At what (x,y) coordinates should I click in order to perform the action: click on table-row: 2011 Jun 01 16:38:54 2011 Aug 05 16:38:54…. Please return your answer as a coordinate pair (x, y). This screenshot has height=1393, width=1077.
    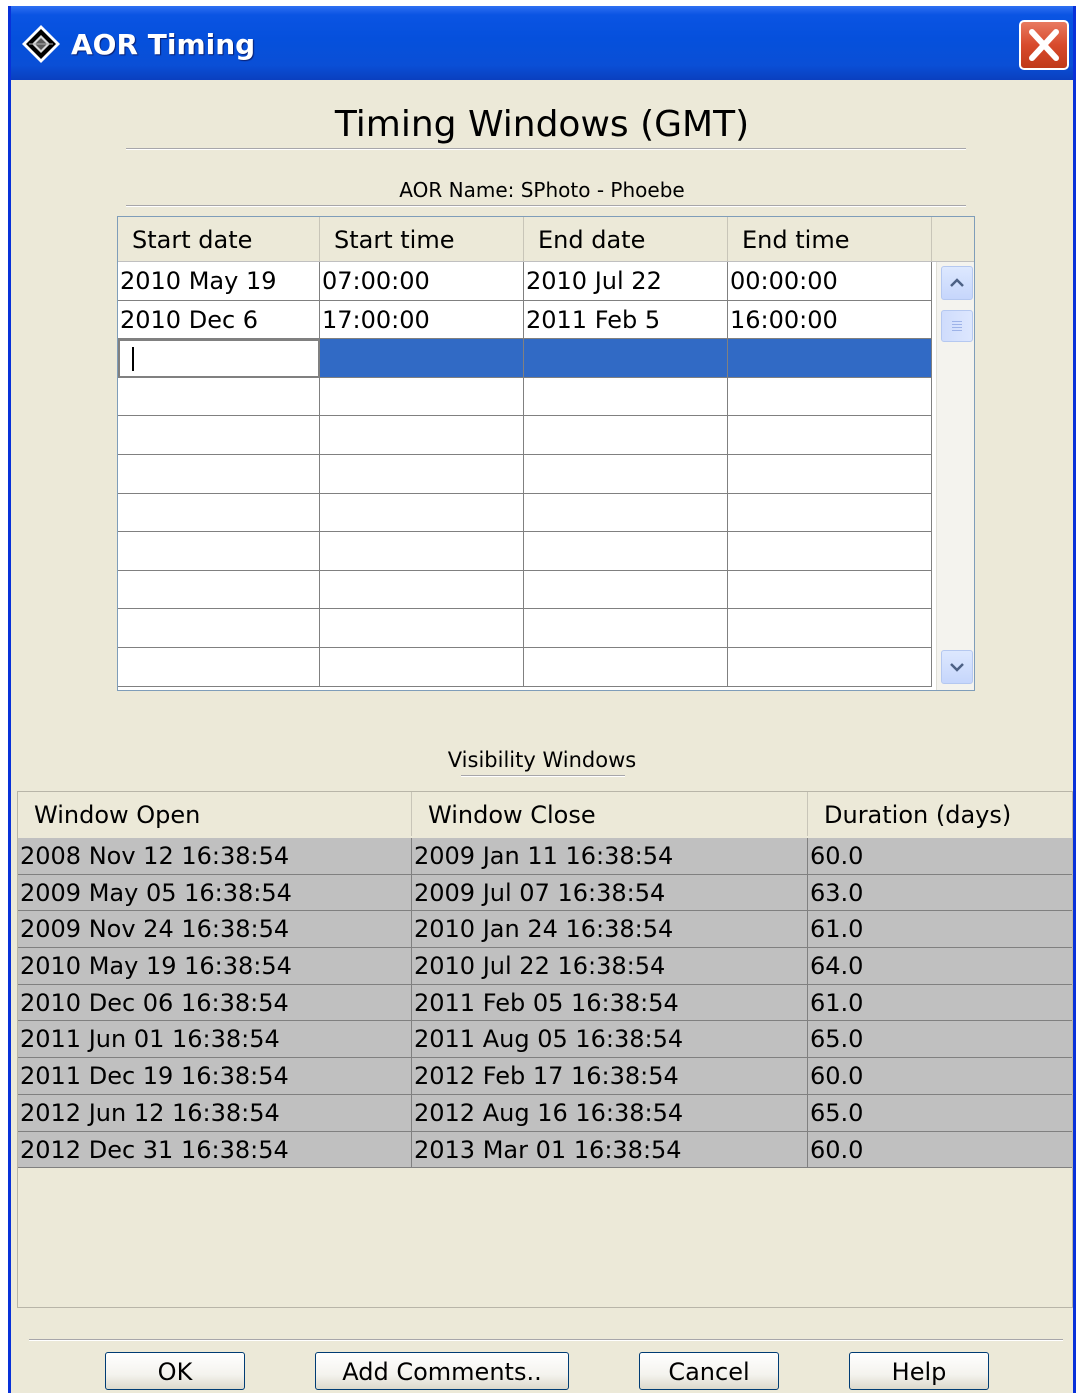
    Looking at the image, I should click on (545, 1040).